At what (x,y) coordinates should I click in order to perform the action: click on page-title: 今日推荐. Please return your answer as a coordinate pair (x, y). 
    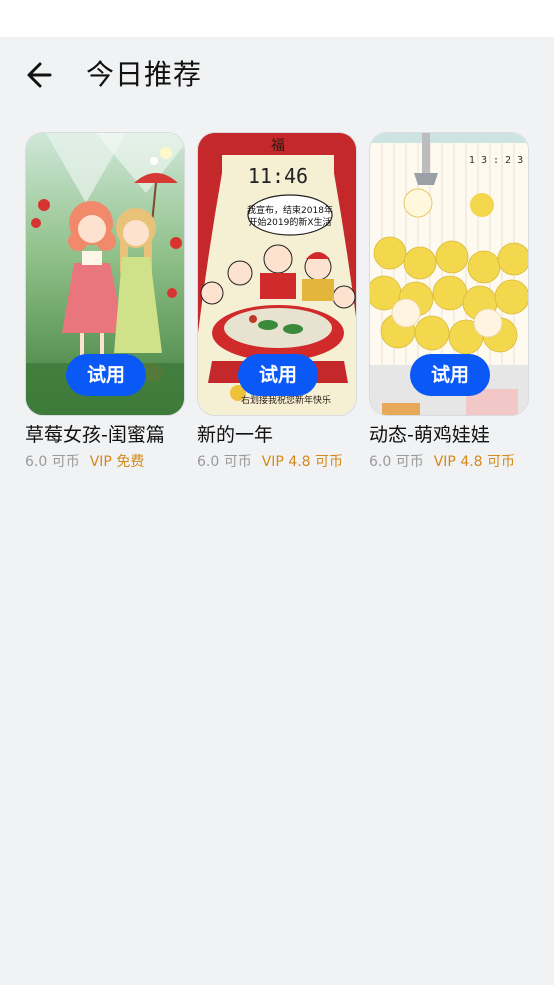
    Looking at the image, I should click on (144, 74).